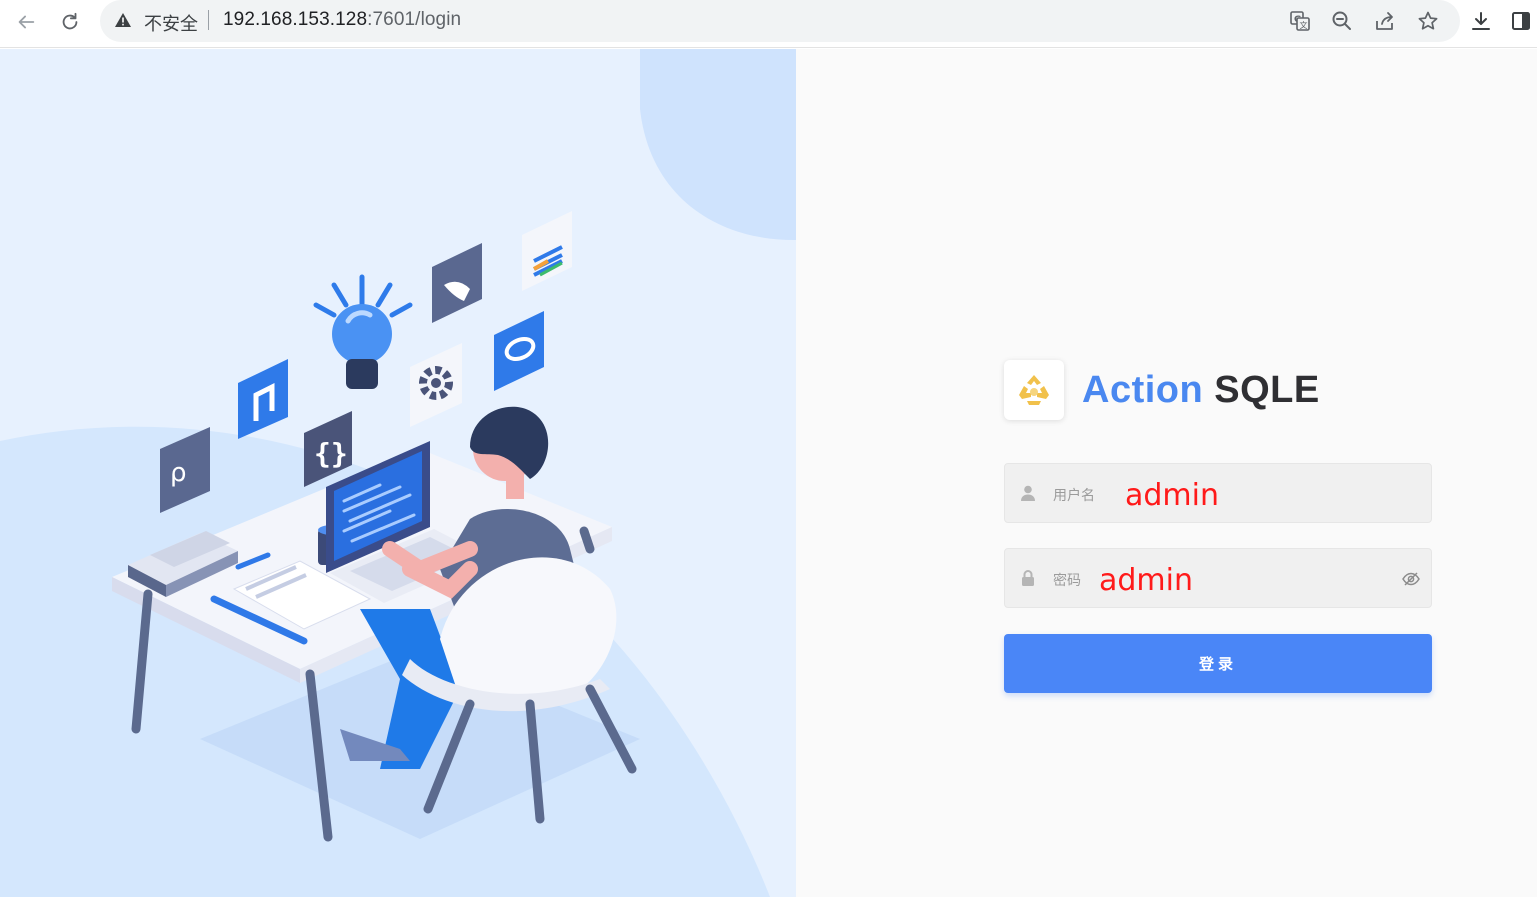 The height and width of the screenshot is (897, 1537). Describe the element at coordinates (171, 23) in the screenshot. I see `security-label: 不安全` at that location.